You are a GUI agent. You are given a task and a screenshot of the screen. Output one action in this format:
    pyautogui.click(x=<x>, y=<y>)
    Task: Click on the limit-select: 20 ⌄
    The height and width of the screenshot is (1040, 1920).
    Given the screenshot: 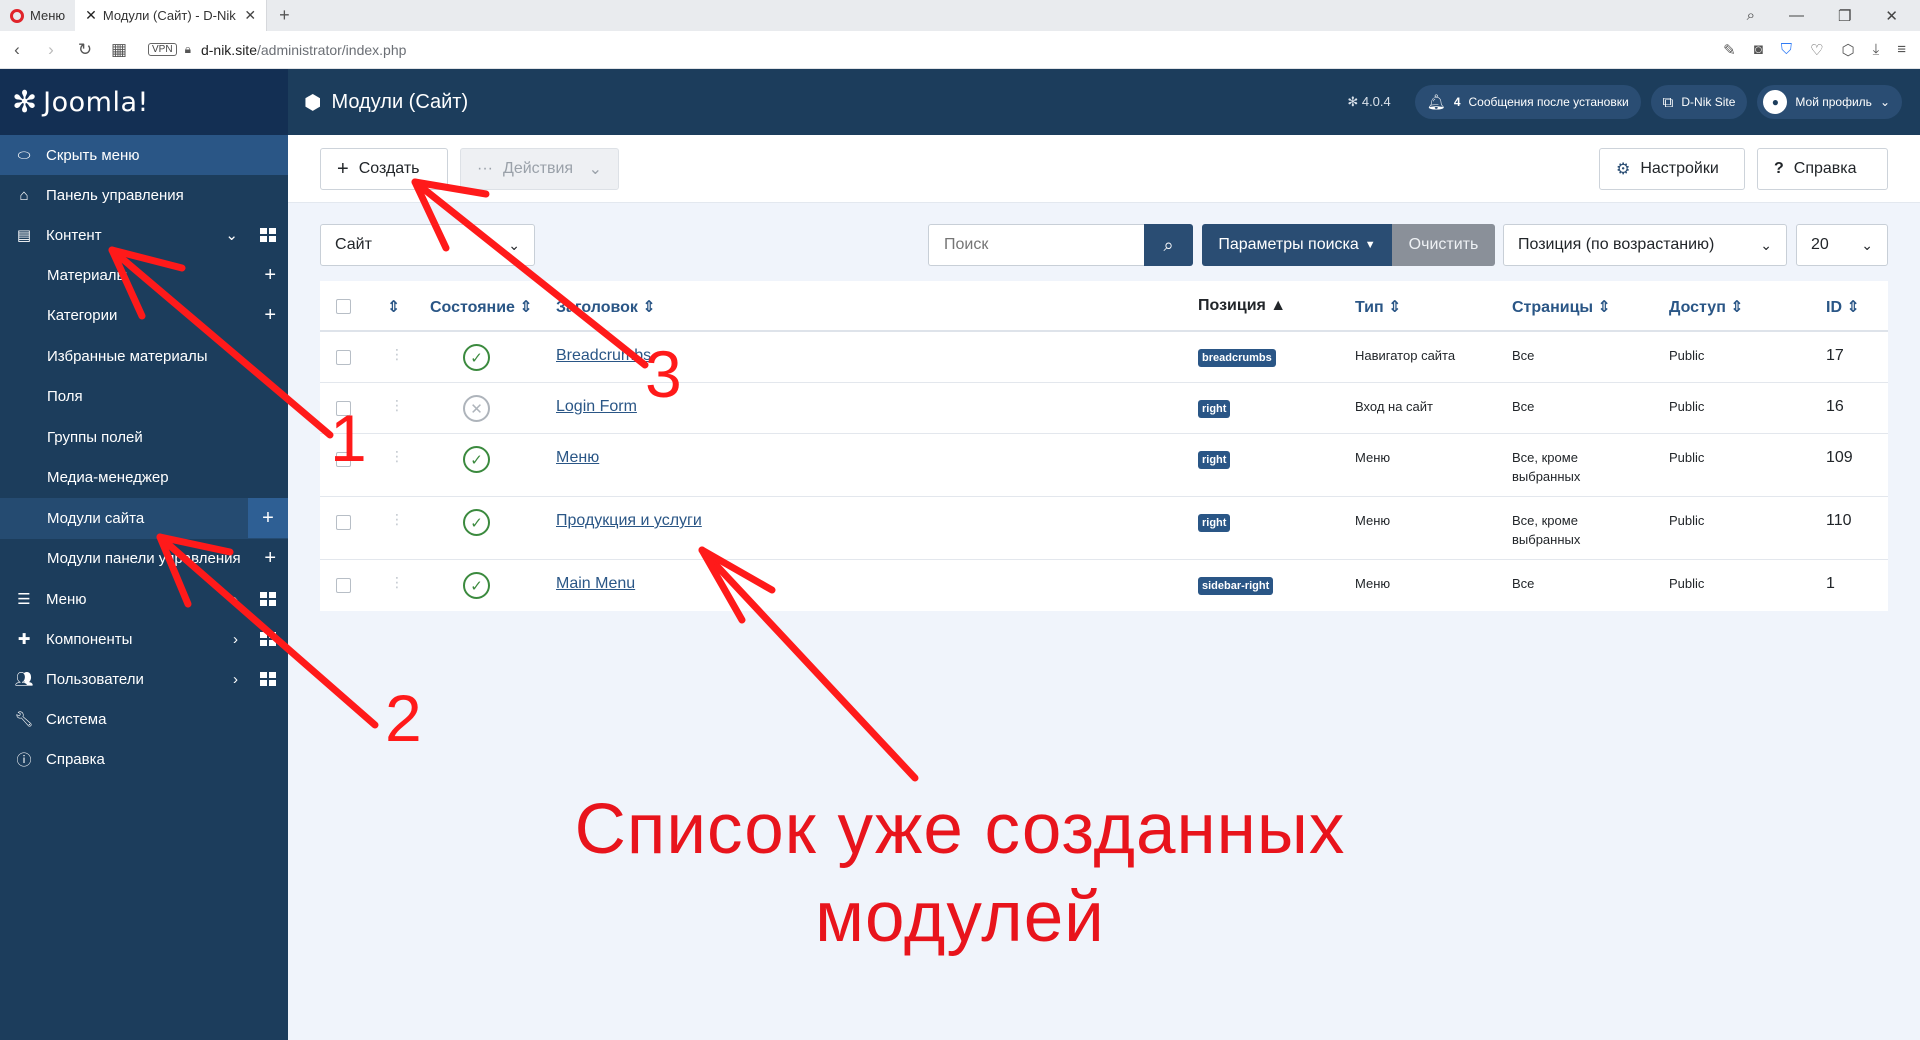 What is the action you would take?
    pyautogui.click(x=1842, y=245)
    